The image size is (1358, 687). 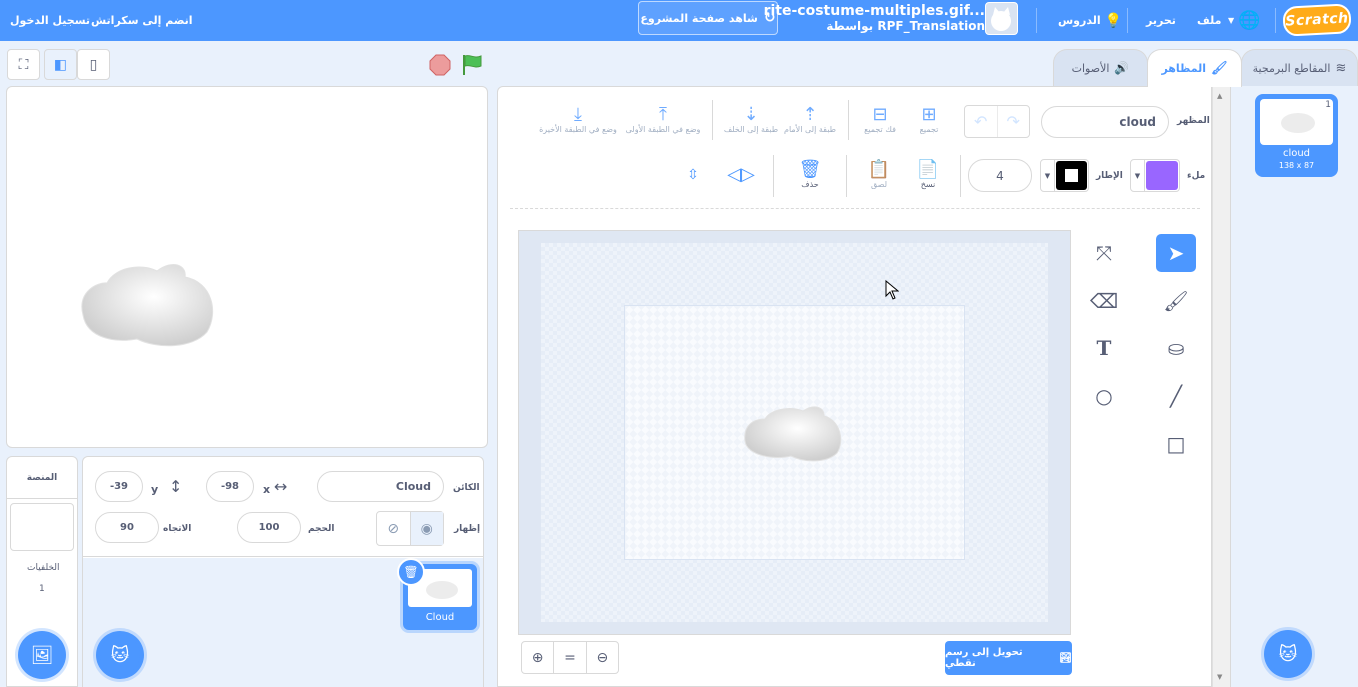 I want to click on x-label: x, so click(x=267, y=489).